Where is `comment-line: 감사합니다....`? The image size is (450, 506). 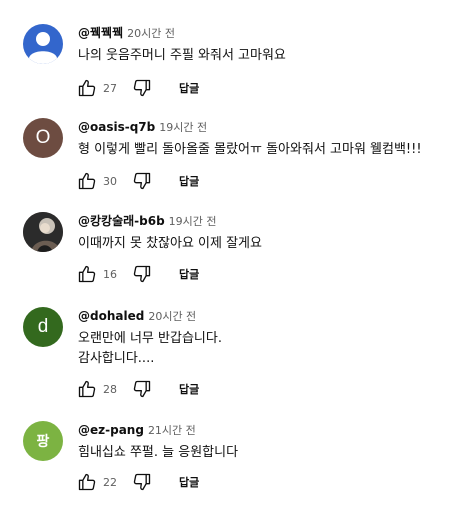 comment-line: 감사합니다.... is located at coordinates (116, 358).